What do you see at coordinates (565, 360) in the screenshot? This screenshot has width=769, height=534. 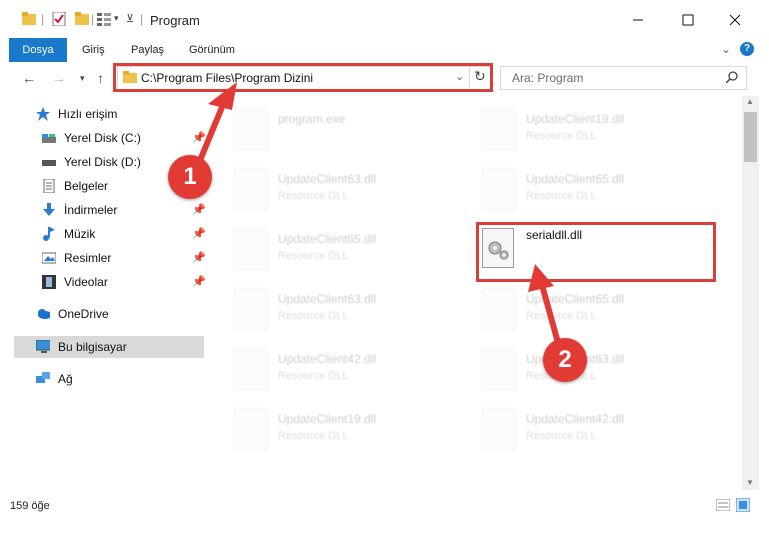 I see `step-badge-2: 2` at bounding box center [565, 360].